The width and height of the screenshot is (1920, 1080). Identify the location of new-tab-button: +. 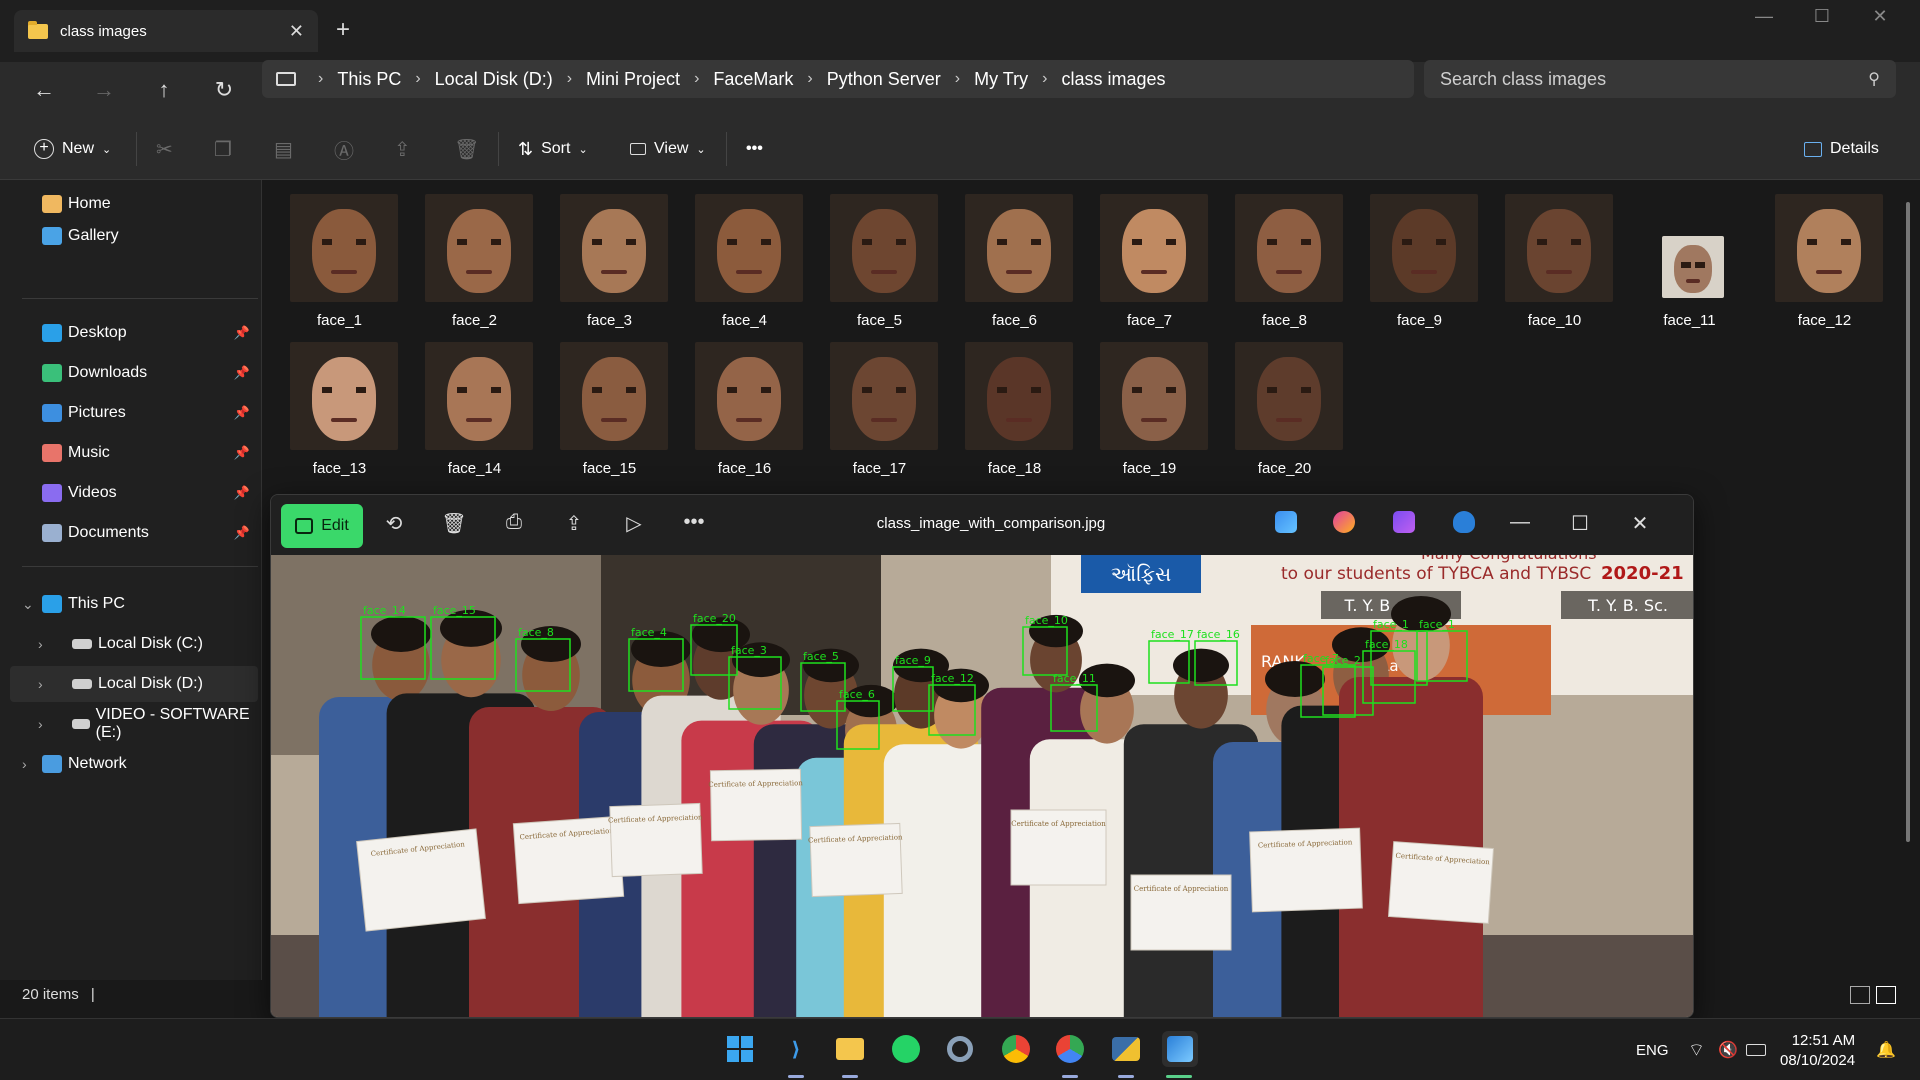
(343, 30).